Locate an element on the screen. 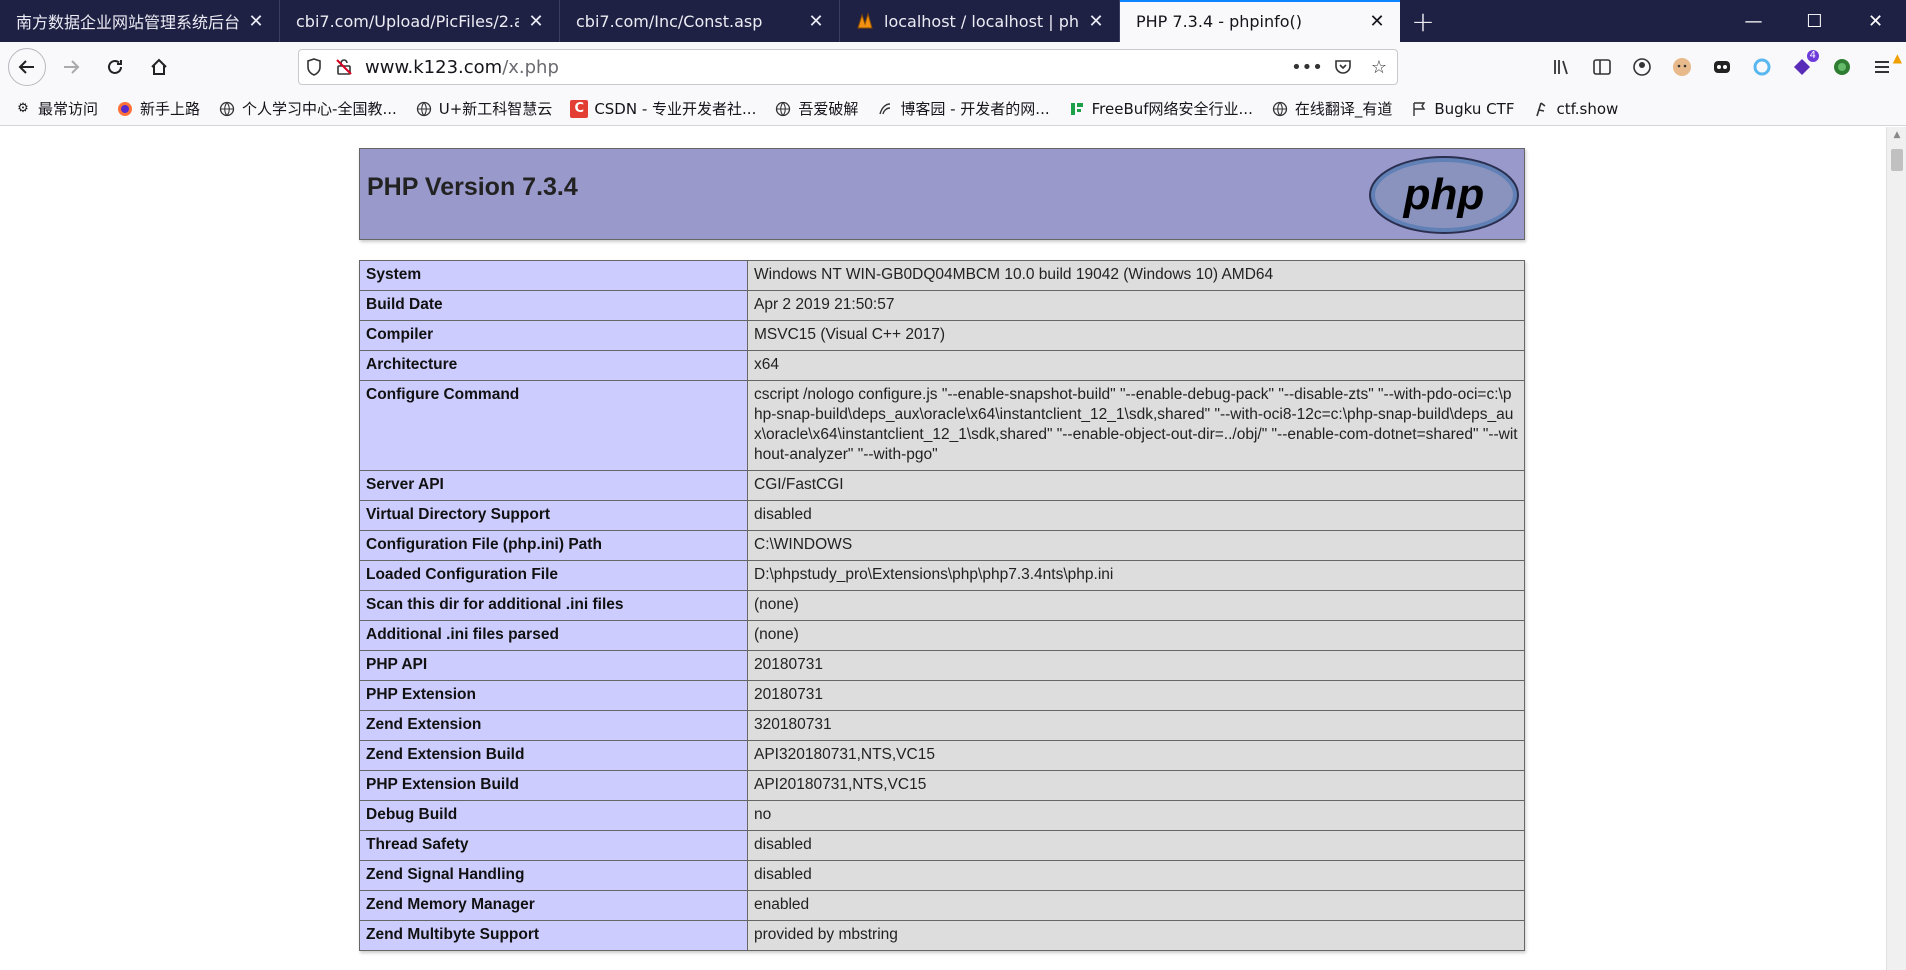 The image size is (1906, 970). row-key: Build Date is located at coordinates (553, 305).